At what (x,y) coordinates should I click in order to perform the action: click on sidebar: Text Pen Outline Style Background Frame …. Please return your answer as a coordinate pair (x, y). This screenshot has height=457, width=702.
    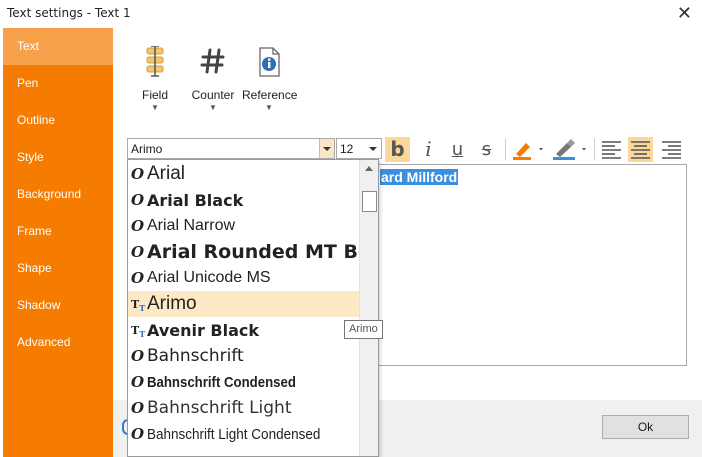
    Looking at the image, I should click on (58, 242).